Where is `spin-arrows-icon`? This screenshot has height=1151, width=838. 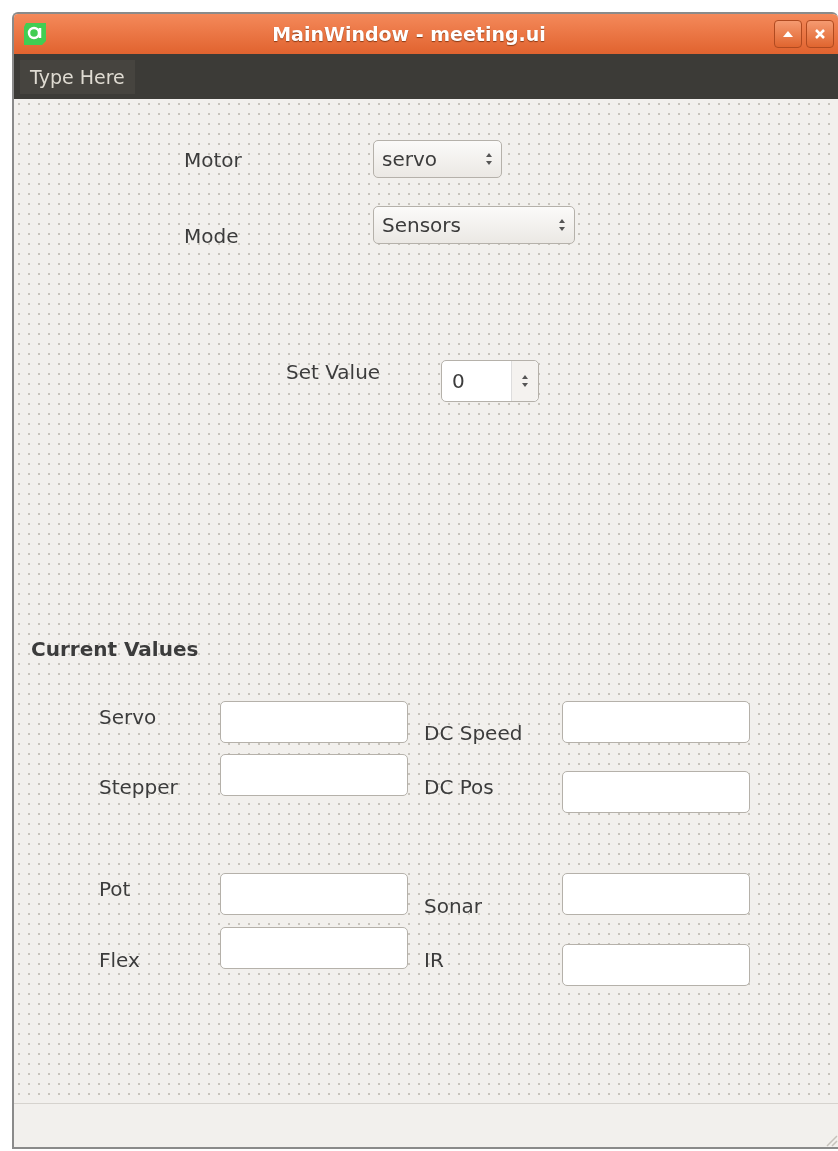 spin-arrows-icon is located at coordinates (525, 381).